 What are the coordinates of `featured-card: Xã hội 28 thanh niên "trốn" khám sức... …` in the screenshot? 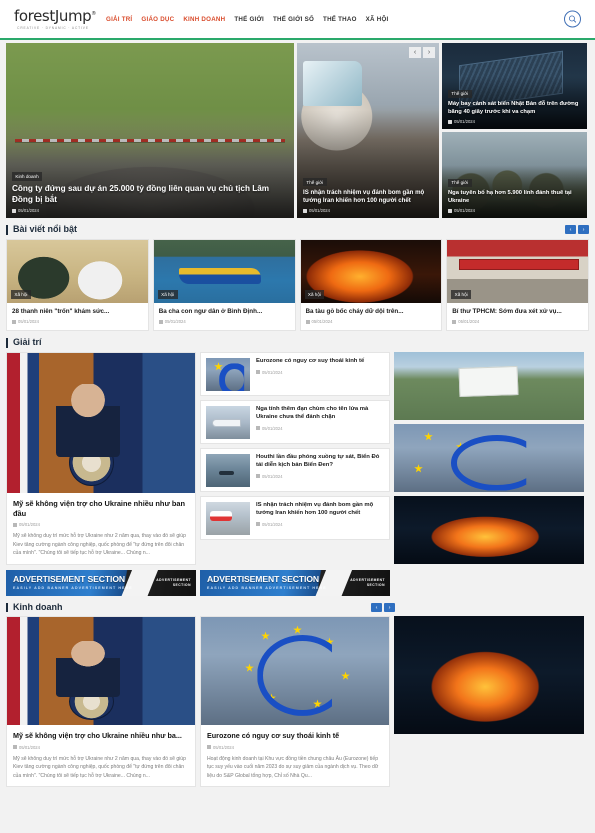 It's located at (77, 285).